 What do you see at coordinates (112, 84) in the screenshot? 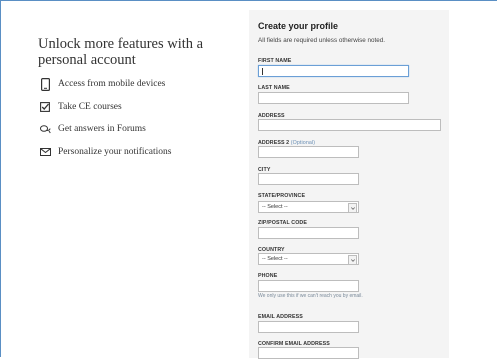
I see `feature-label: Access from mobile devices` at bounding box center [112, 84].